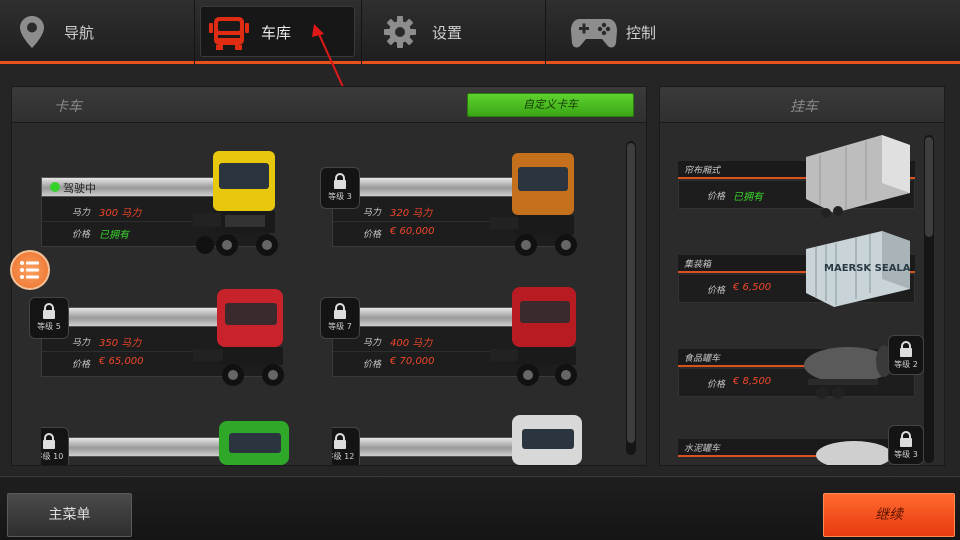 The image size is (960, 540). Describe the element at coordinates (400, 32) in the screenshot. I see `gear-icon` at that location.